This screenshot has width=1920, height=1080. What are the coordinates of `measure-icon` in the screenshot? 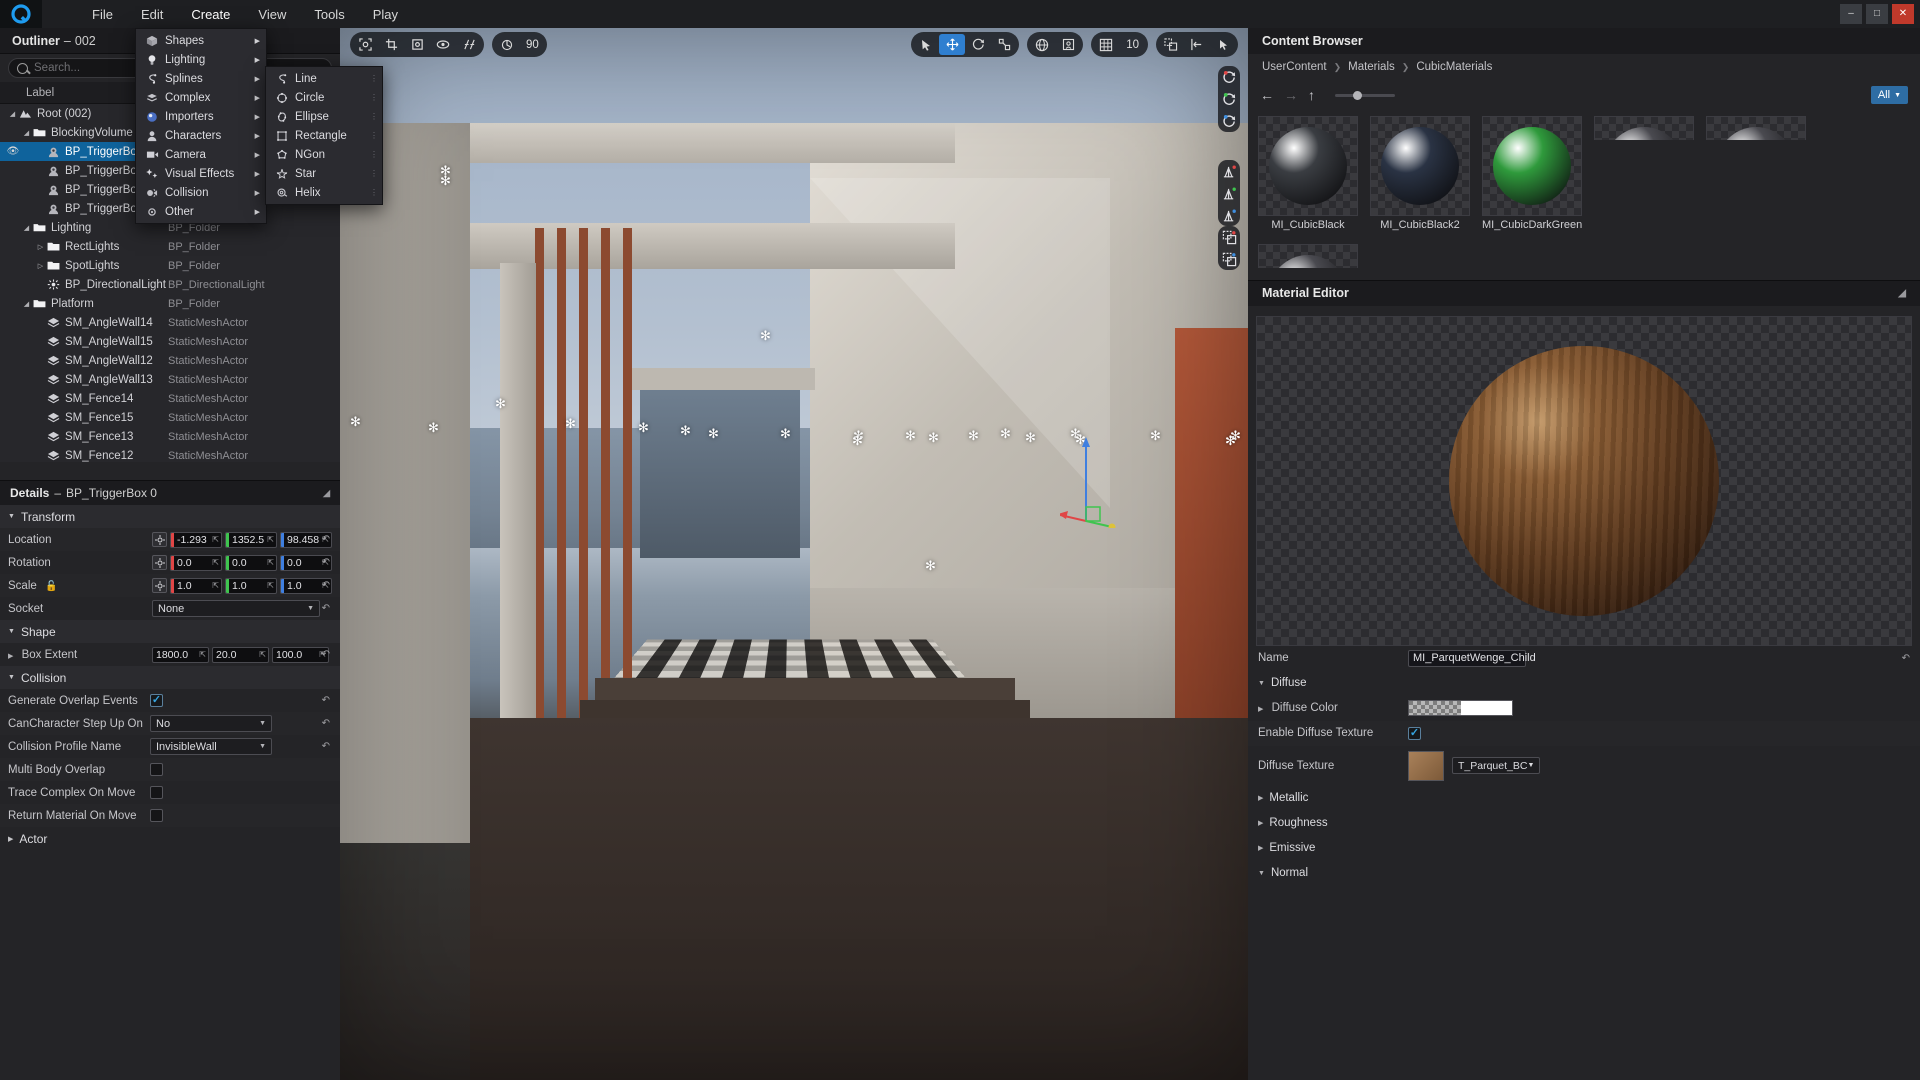 It's located at (469, 44).